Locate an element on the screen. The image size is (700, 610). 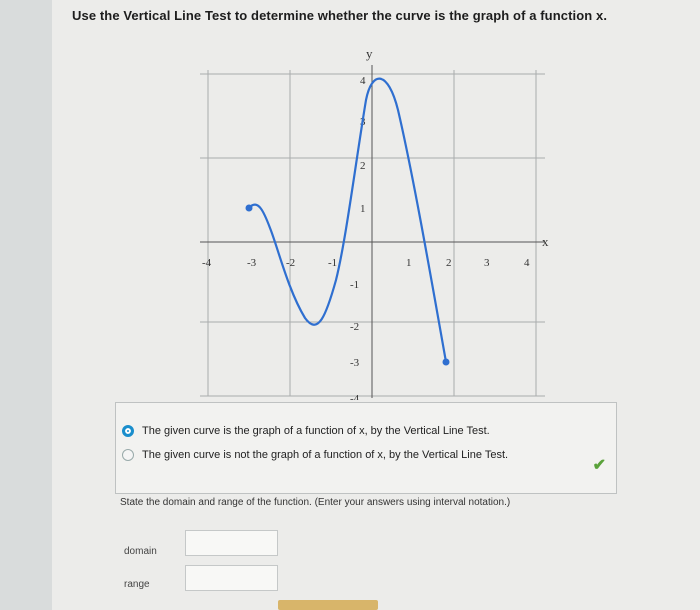
x-tick-label: 3 is located at coordinates (487, 263).